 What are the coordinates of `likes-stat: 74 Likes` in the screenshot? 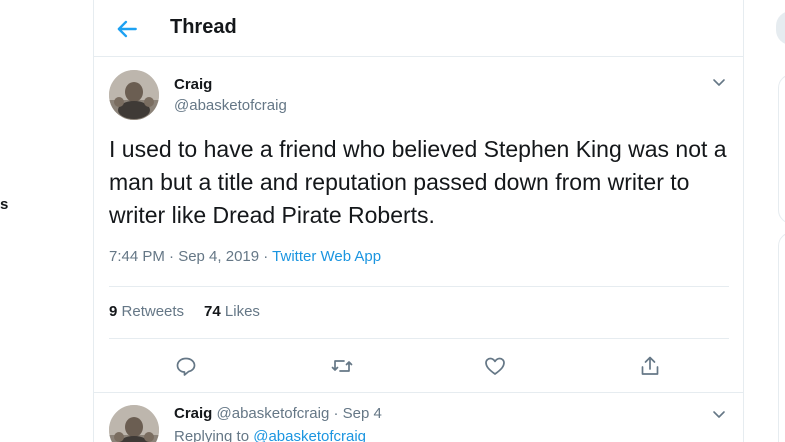 It's located at (232, 311).